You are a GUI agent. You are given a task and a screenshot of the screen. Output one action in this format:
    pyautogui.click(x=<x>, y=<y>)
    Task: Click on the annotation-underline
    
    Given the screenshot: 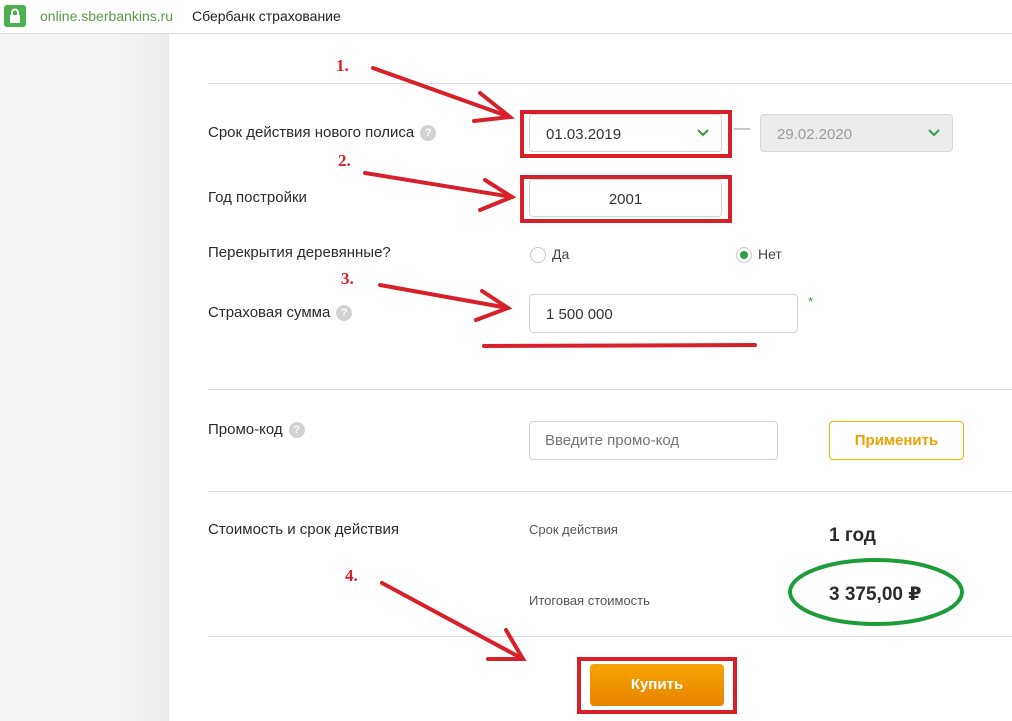 What is the action you would take?
    pyautogui.click(x=619, y=345)
    